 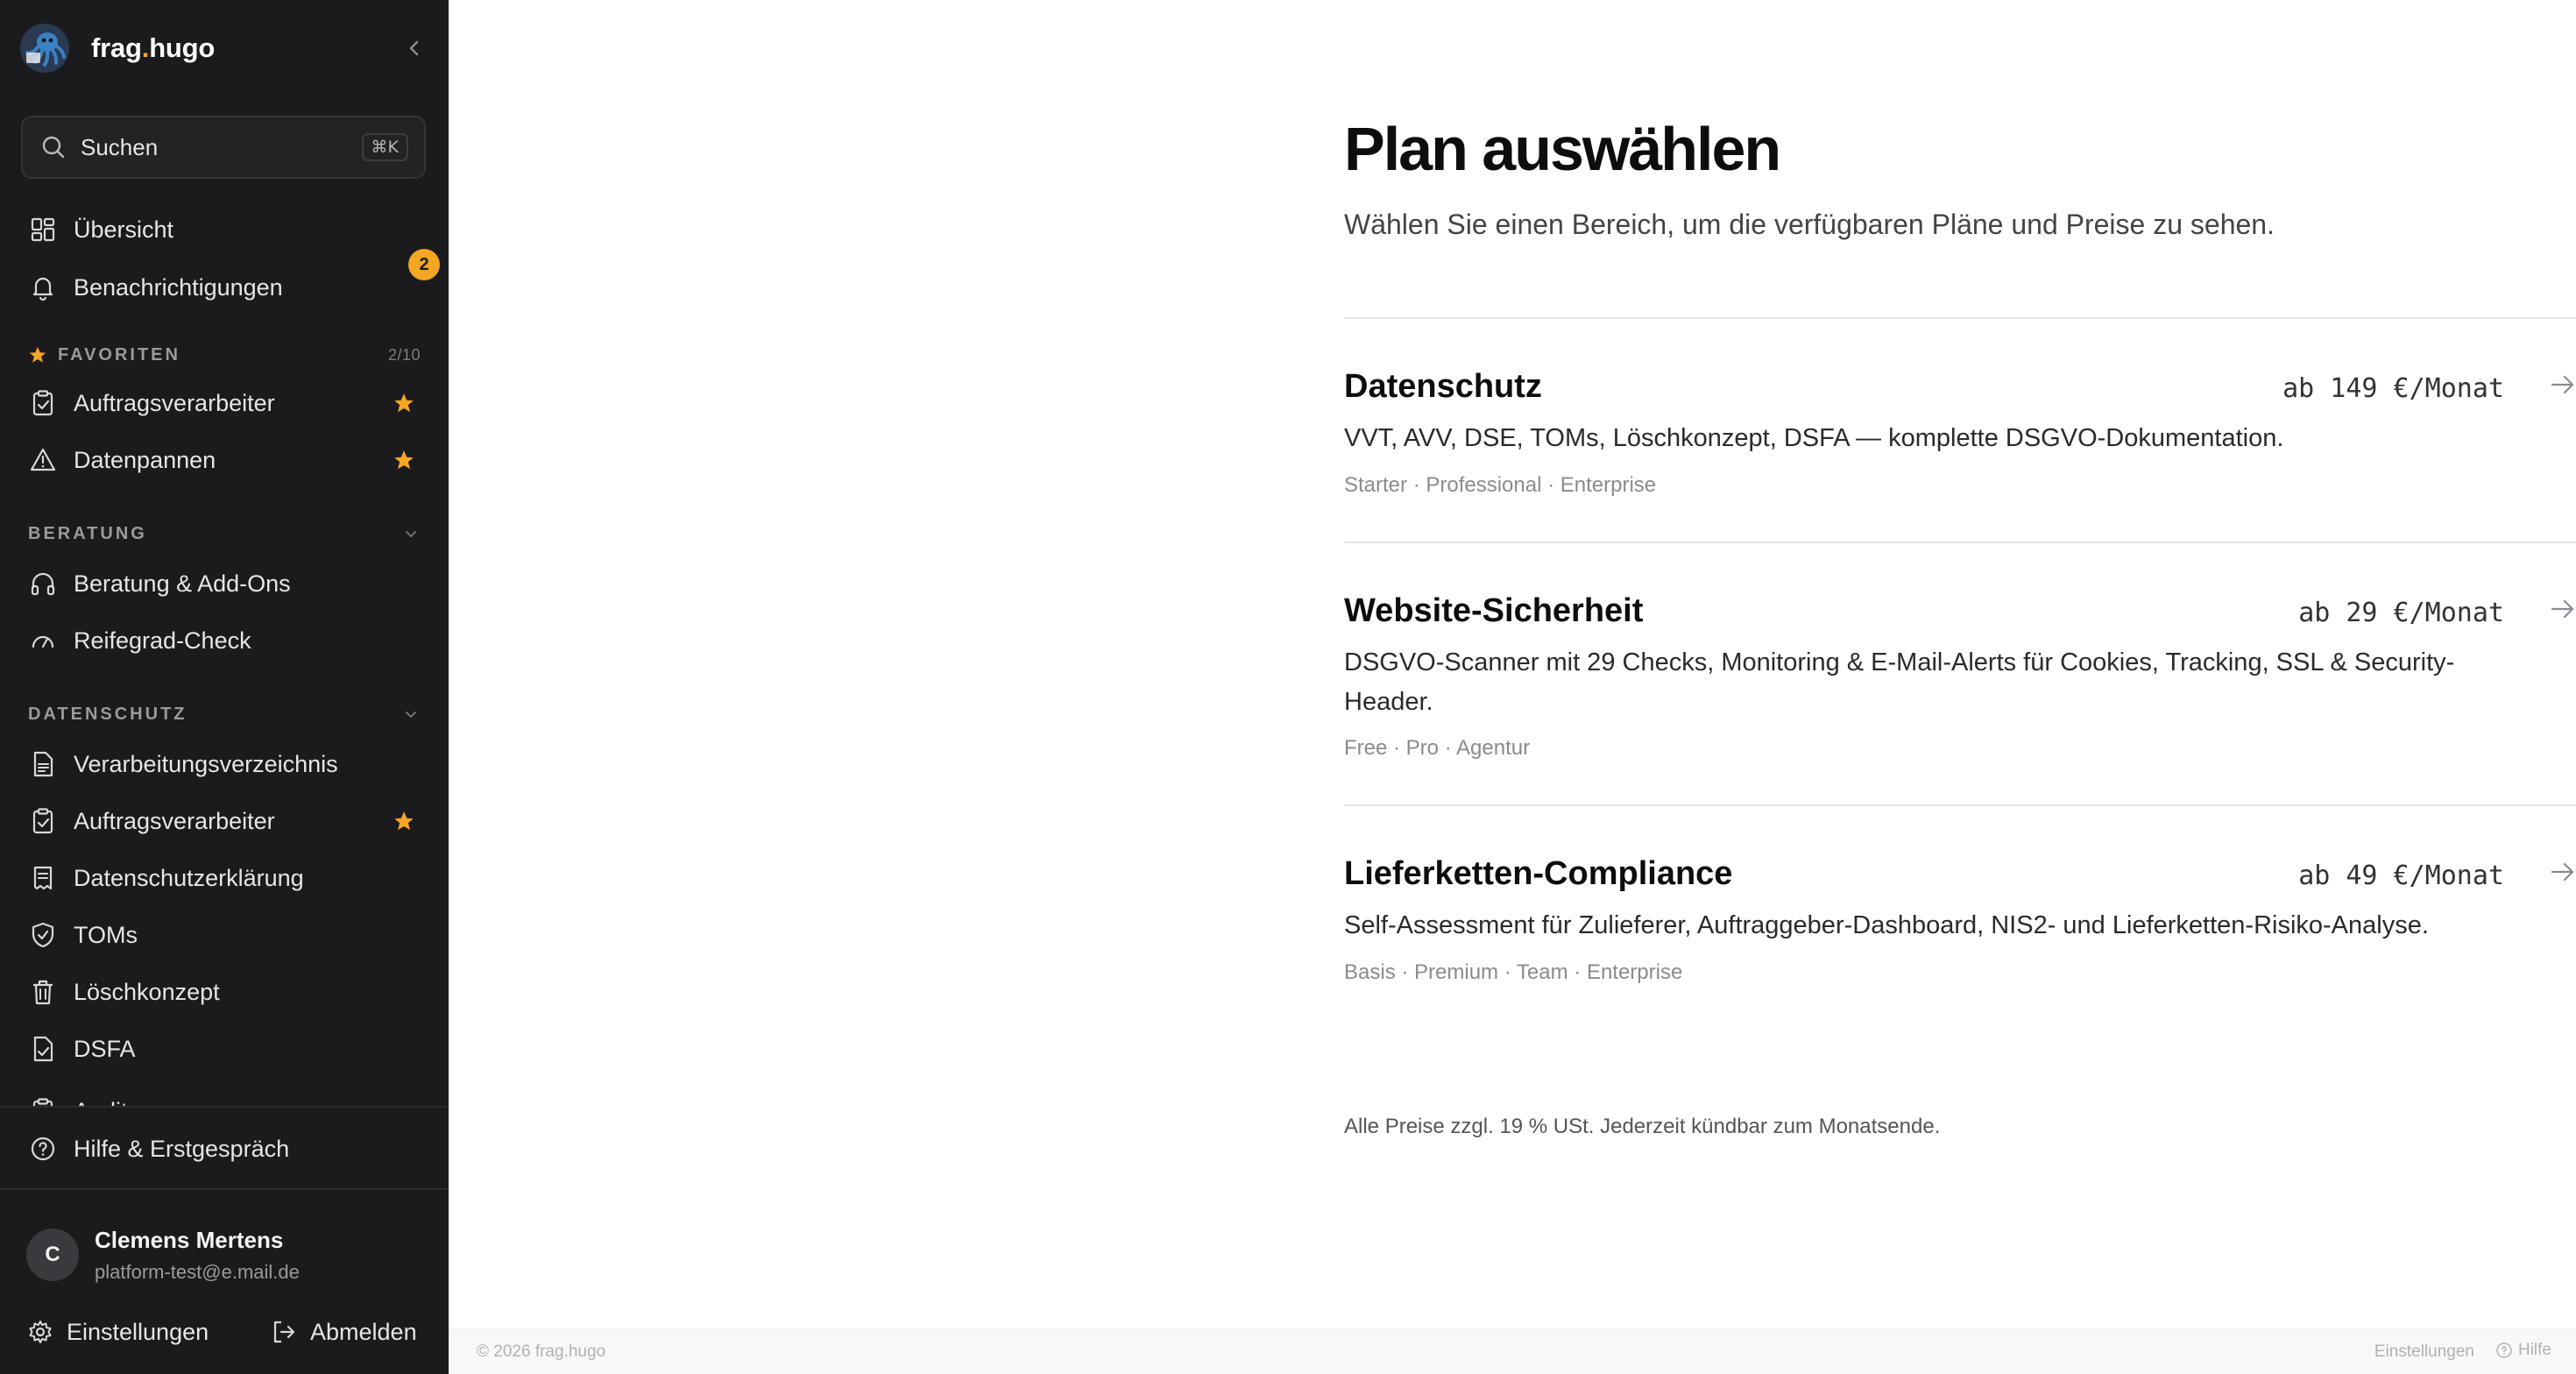 I want to click on collapse-sidebar-button, so click(x=414, y=48).